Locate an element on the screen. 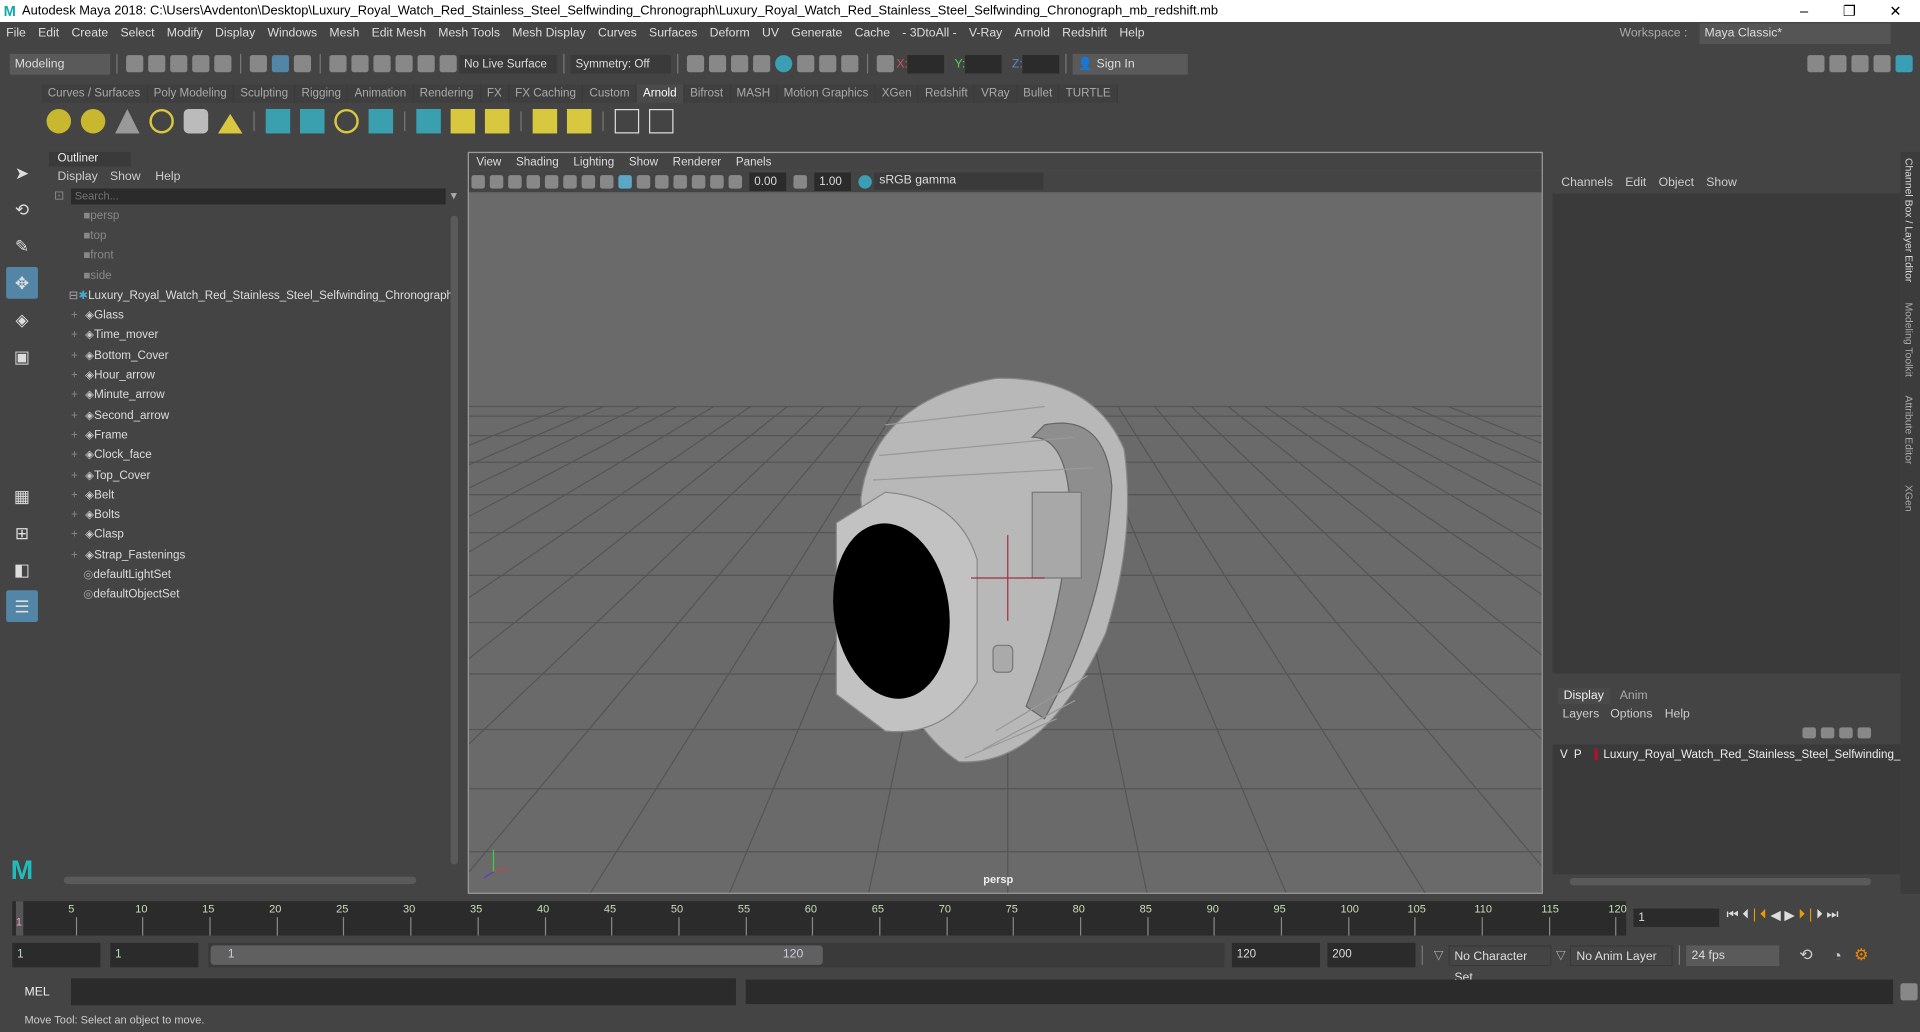 Image resolution: width=1920 pixels, height=1032 pixels. menu-redshift: Redshift is located at coordinates (1084, 33).